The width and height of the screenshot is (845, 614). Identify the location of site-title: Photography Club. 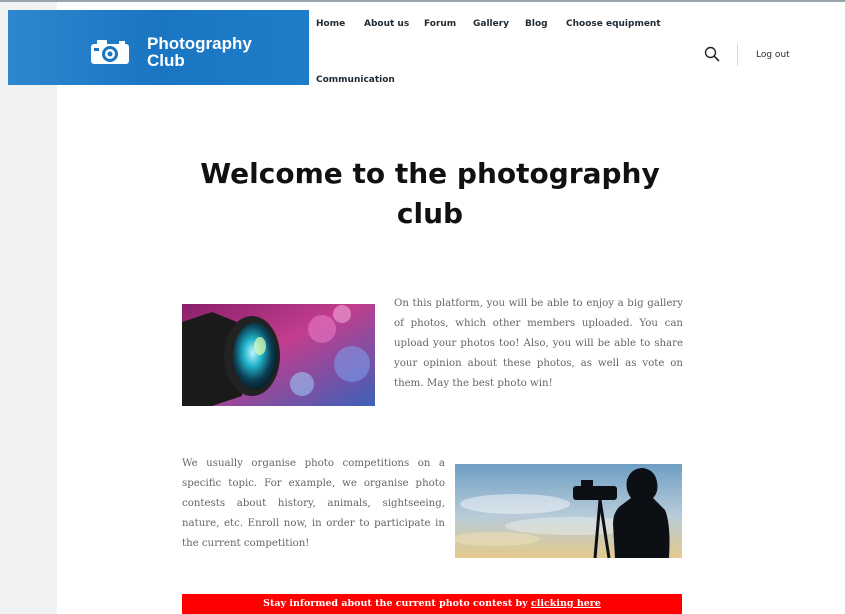
(199, 52).